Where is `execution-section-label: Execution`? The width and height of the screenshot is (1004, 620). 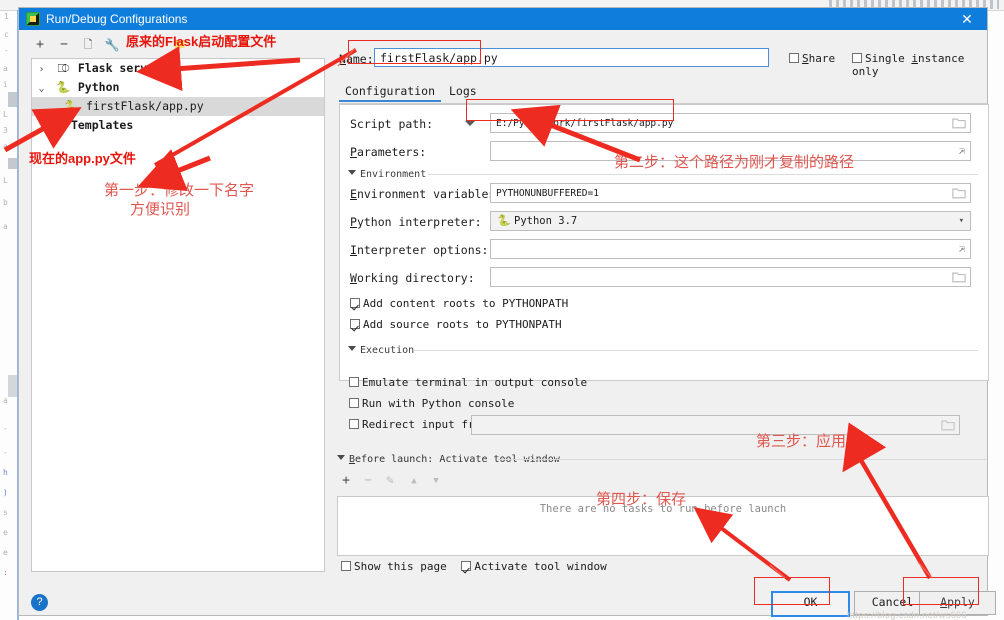
execution-section-label: Execution is located at coordinates (387, 350).